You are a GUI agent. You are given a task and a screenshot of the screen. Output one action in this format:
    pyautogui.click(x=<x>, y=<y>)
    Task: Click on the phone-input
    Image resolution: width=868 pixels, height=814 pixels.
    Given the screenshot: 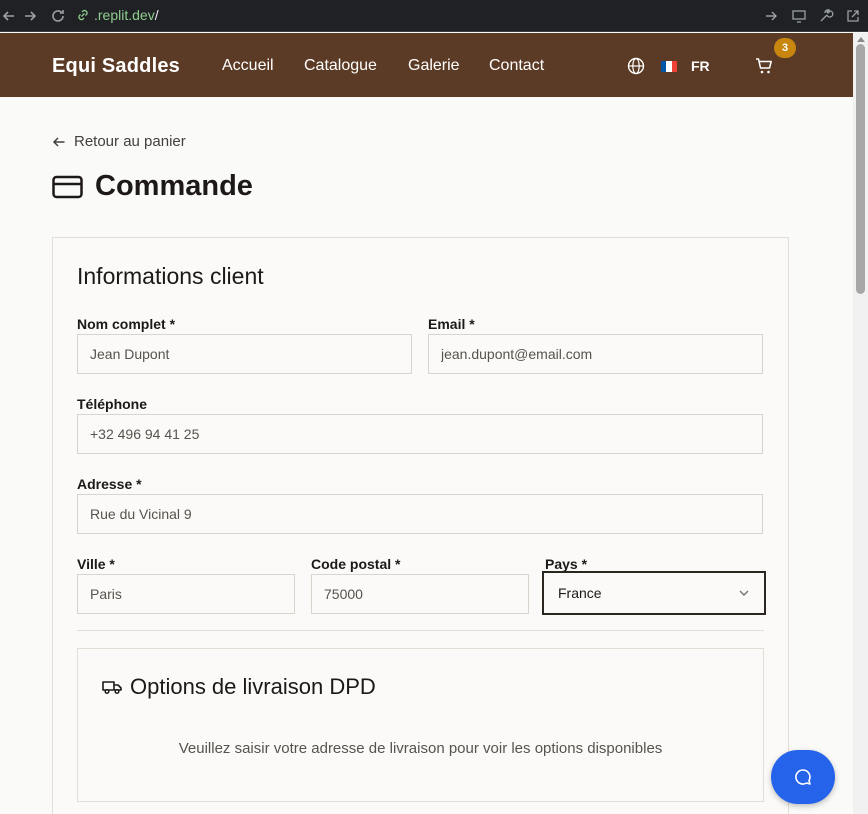 What is the action you would take?
    pyautogui.click(x=420, y=434)
    